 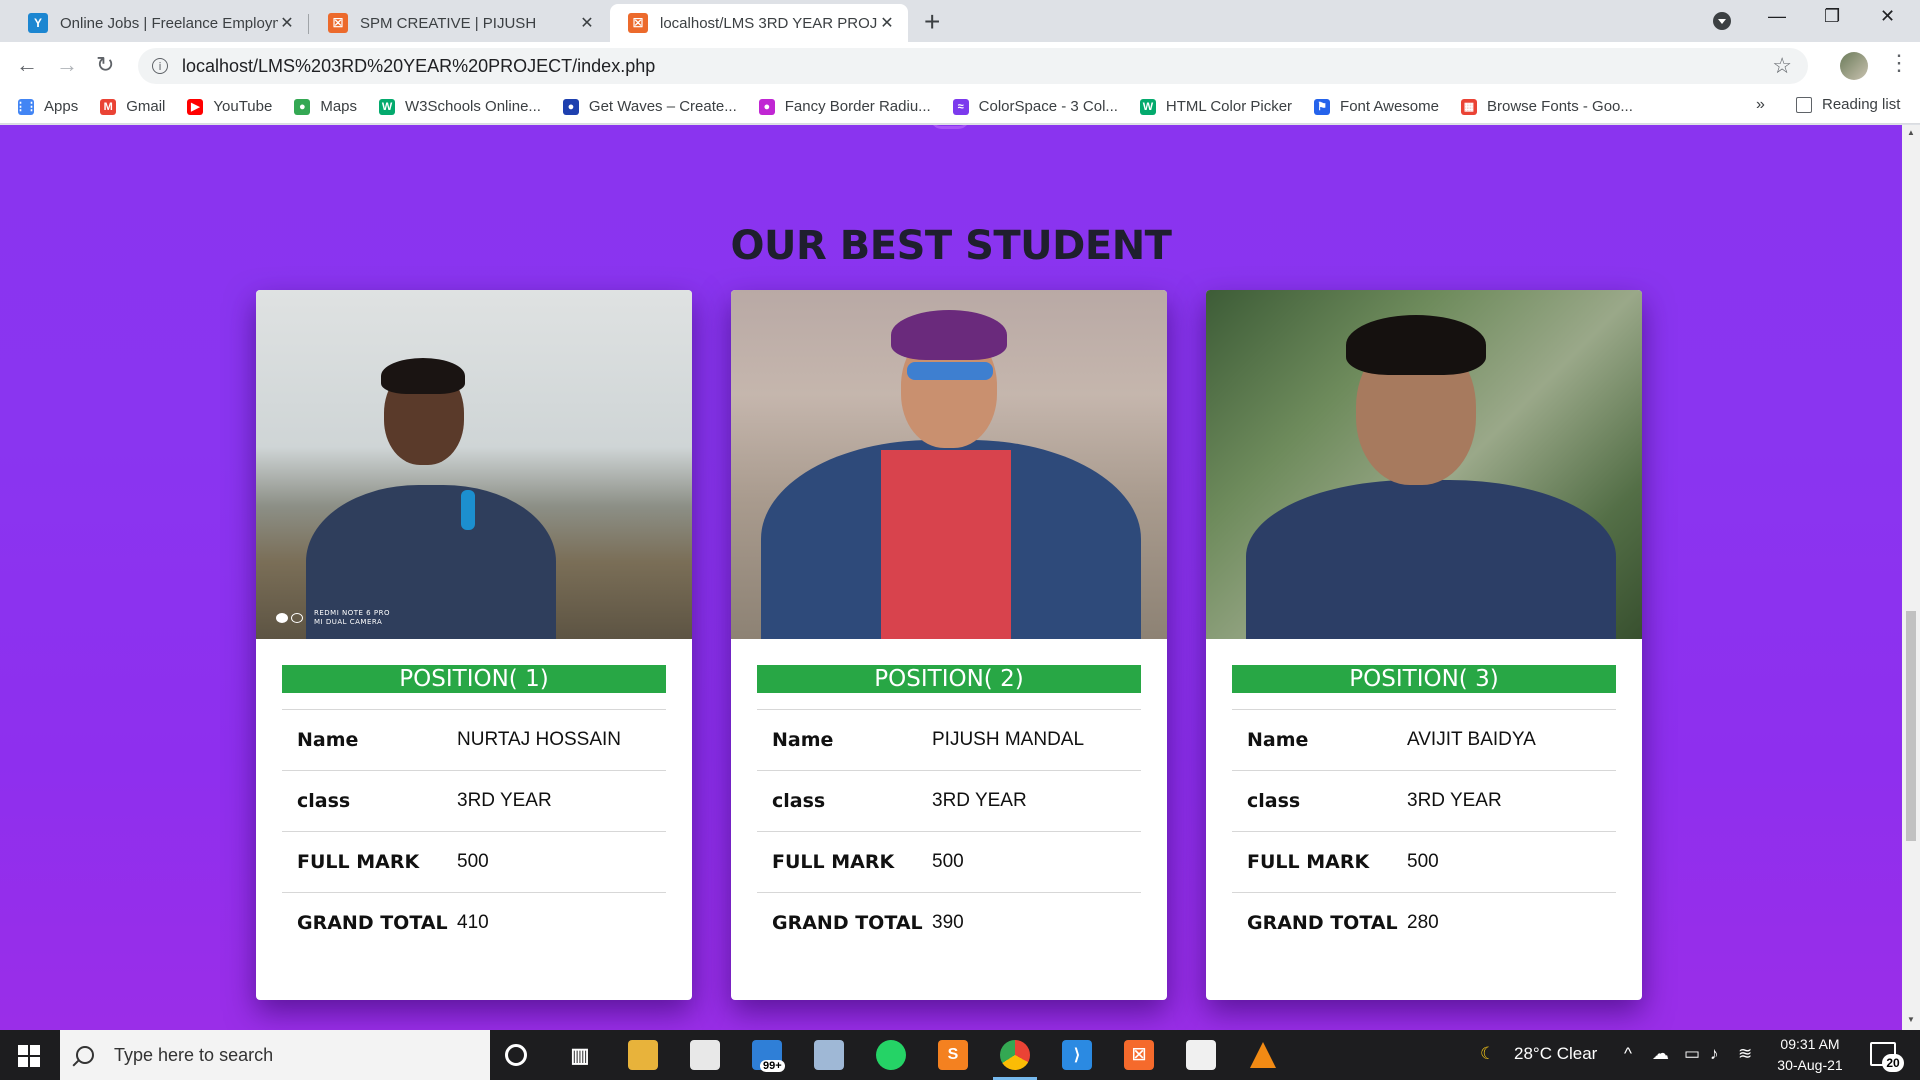 What do you see at coordinates (302, 106) in the screenshot?
I see `maps-icon: ●` at bounding box center [302, 106].